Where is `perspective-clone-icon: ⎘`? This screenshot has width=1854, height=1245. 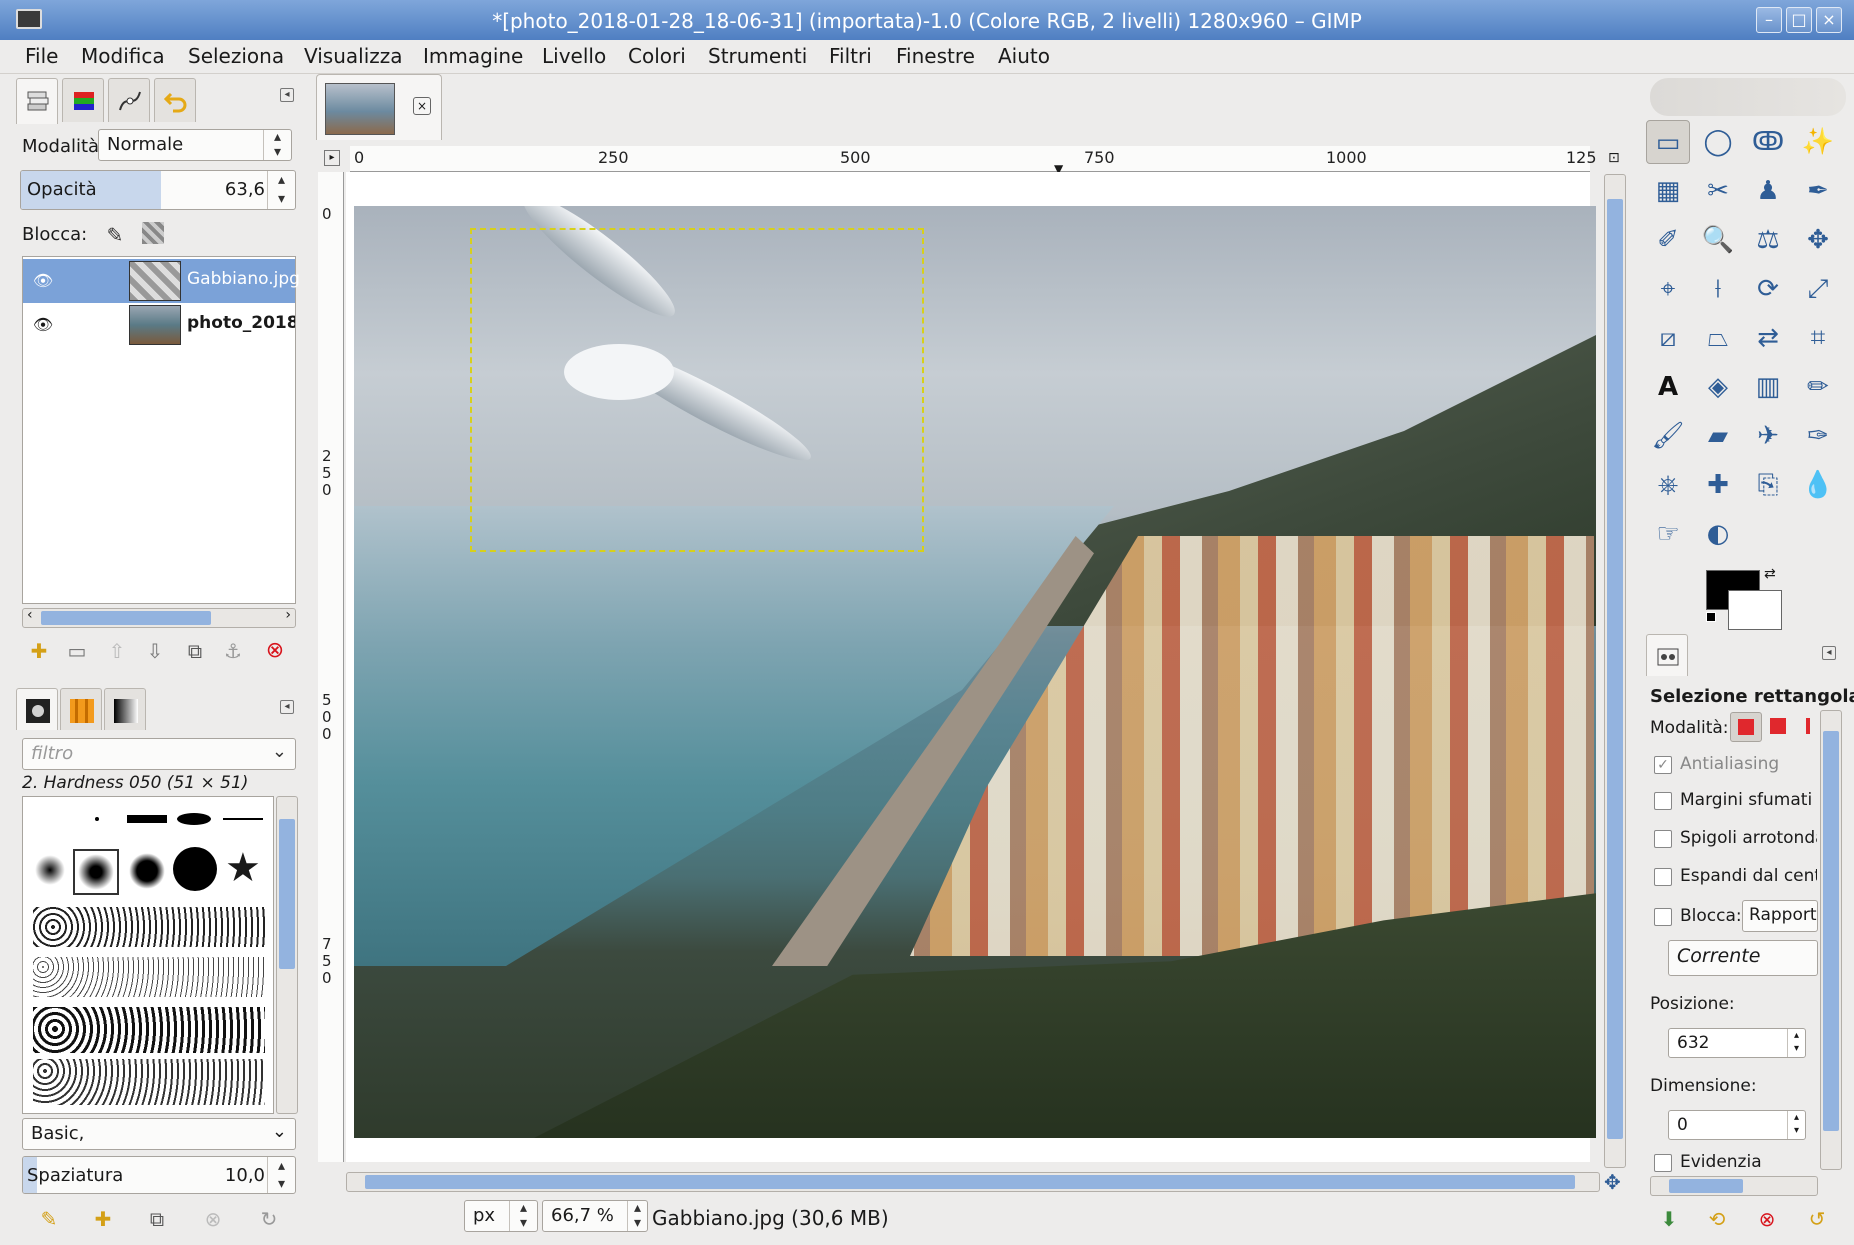 perspective-clone-icon: ⎘ is located at coordinates (1768, 485).